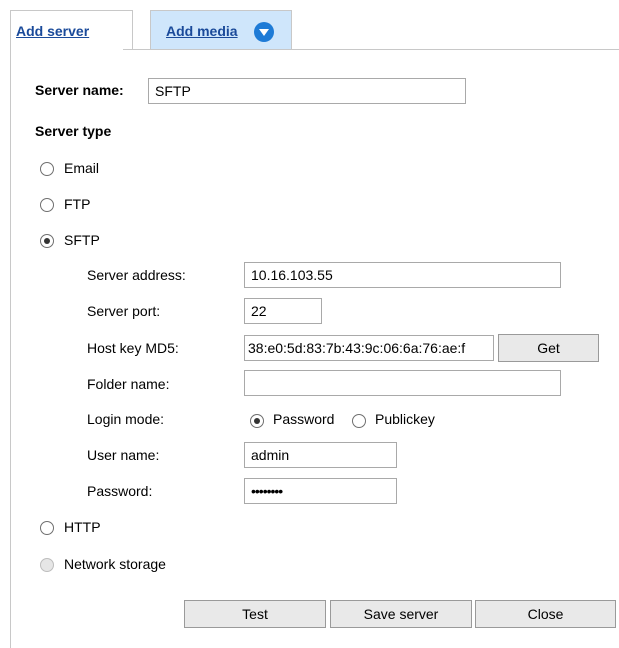 The height and width of the screenshot is (648, 619). I want to click on login-mode-label: Login mode:, so click(126, 419).